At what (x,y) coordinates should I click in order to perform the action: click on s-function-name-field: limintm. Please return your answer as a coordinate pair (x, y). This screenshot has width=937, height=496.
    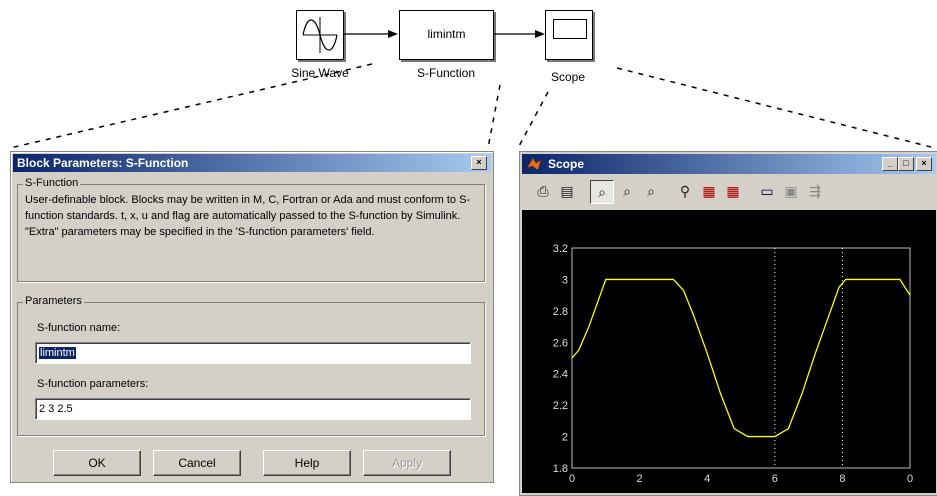
    Looking at the image, I should click on (253, 353).